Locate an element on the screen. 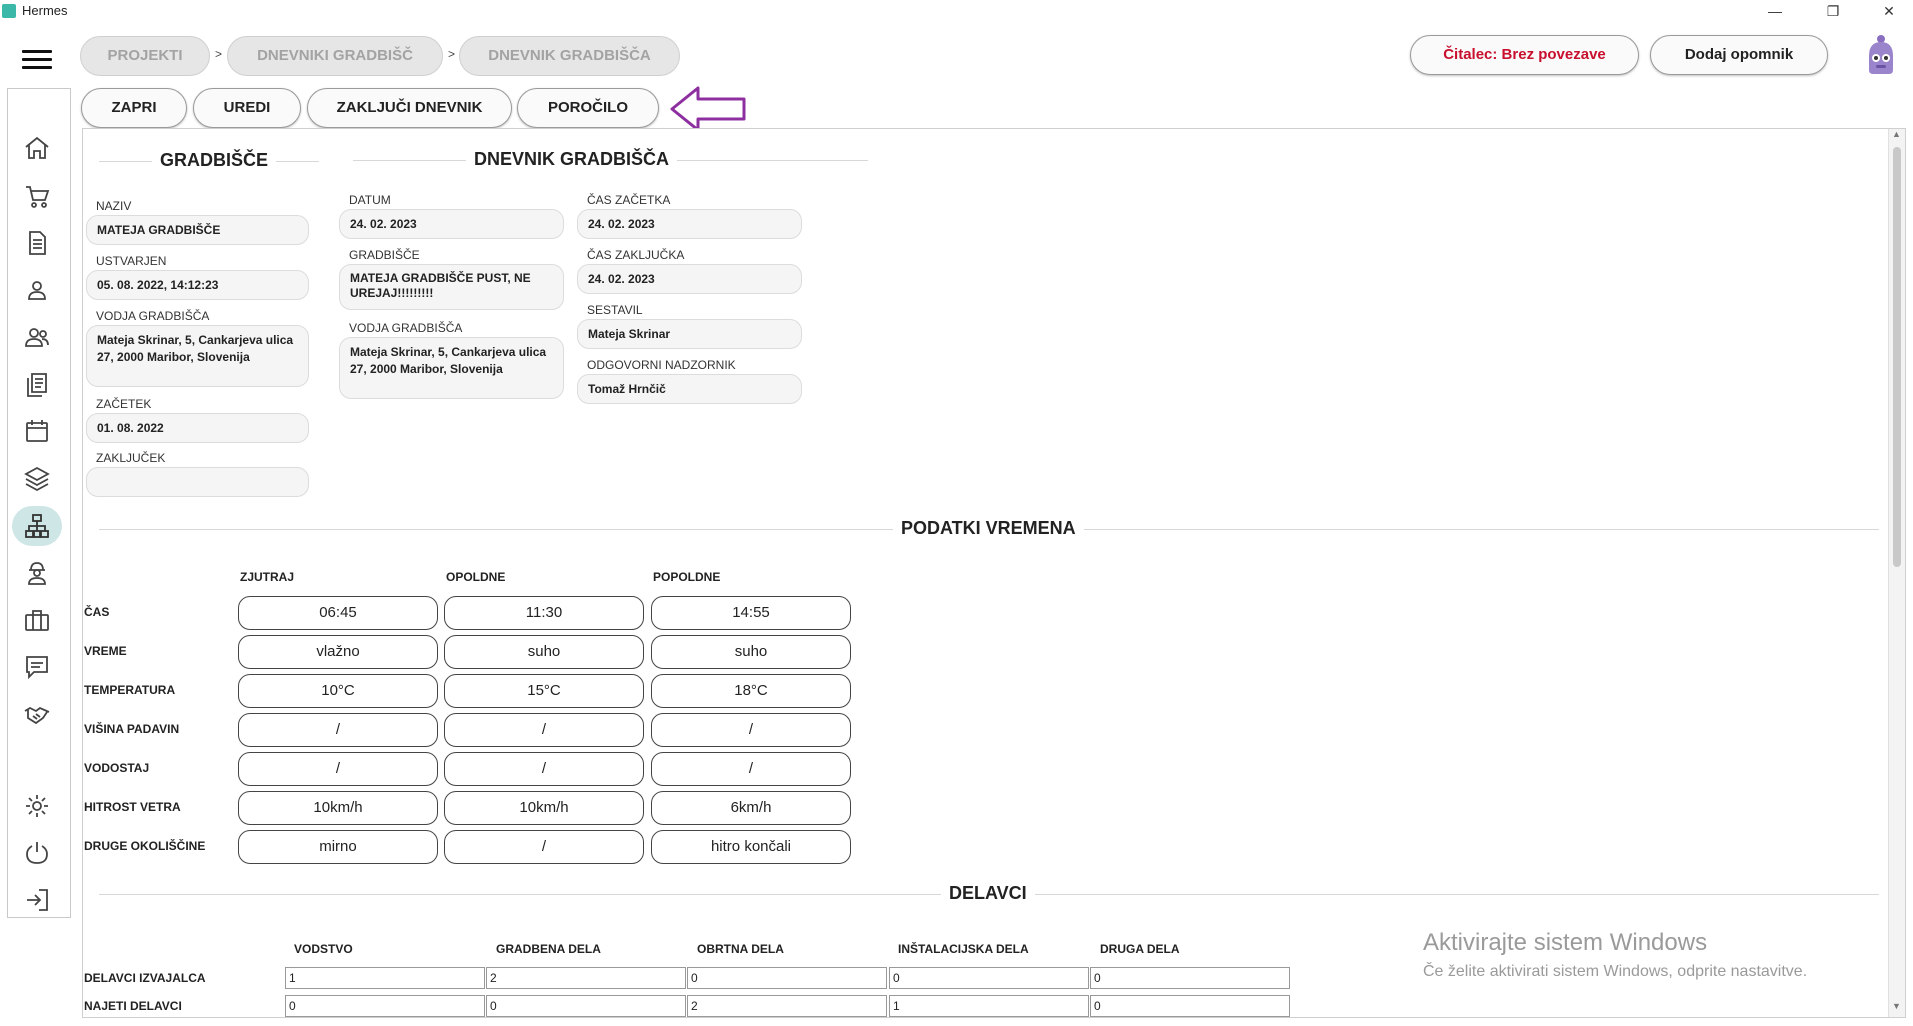  workers-col: VODSTVO is located at coordinates (323, 949).